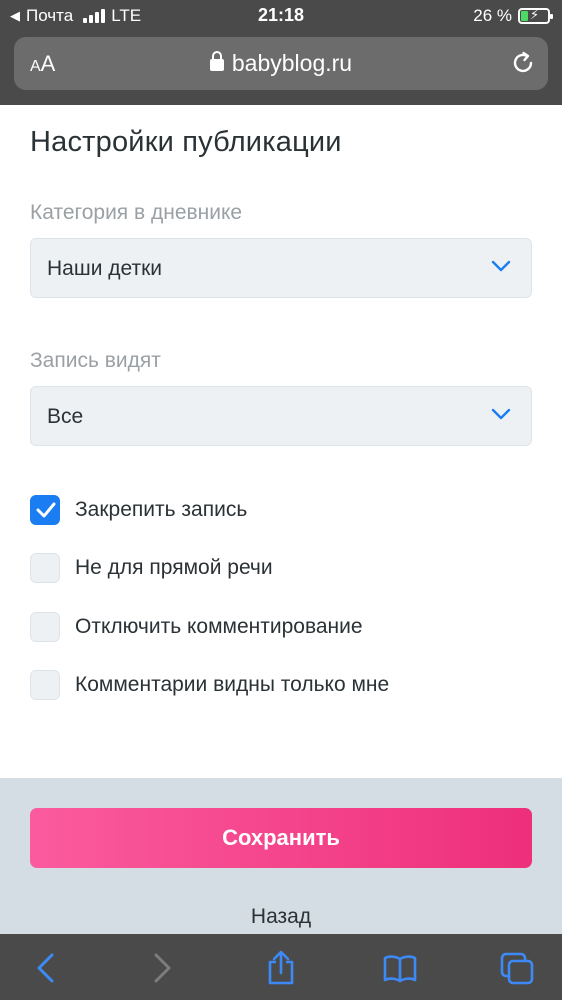 This screenshot has width=562, height=1000. Describe the element at coordinates (524, 16) in the screenshot. I see `battery-fill` at that location.